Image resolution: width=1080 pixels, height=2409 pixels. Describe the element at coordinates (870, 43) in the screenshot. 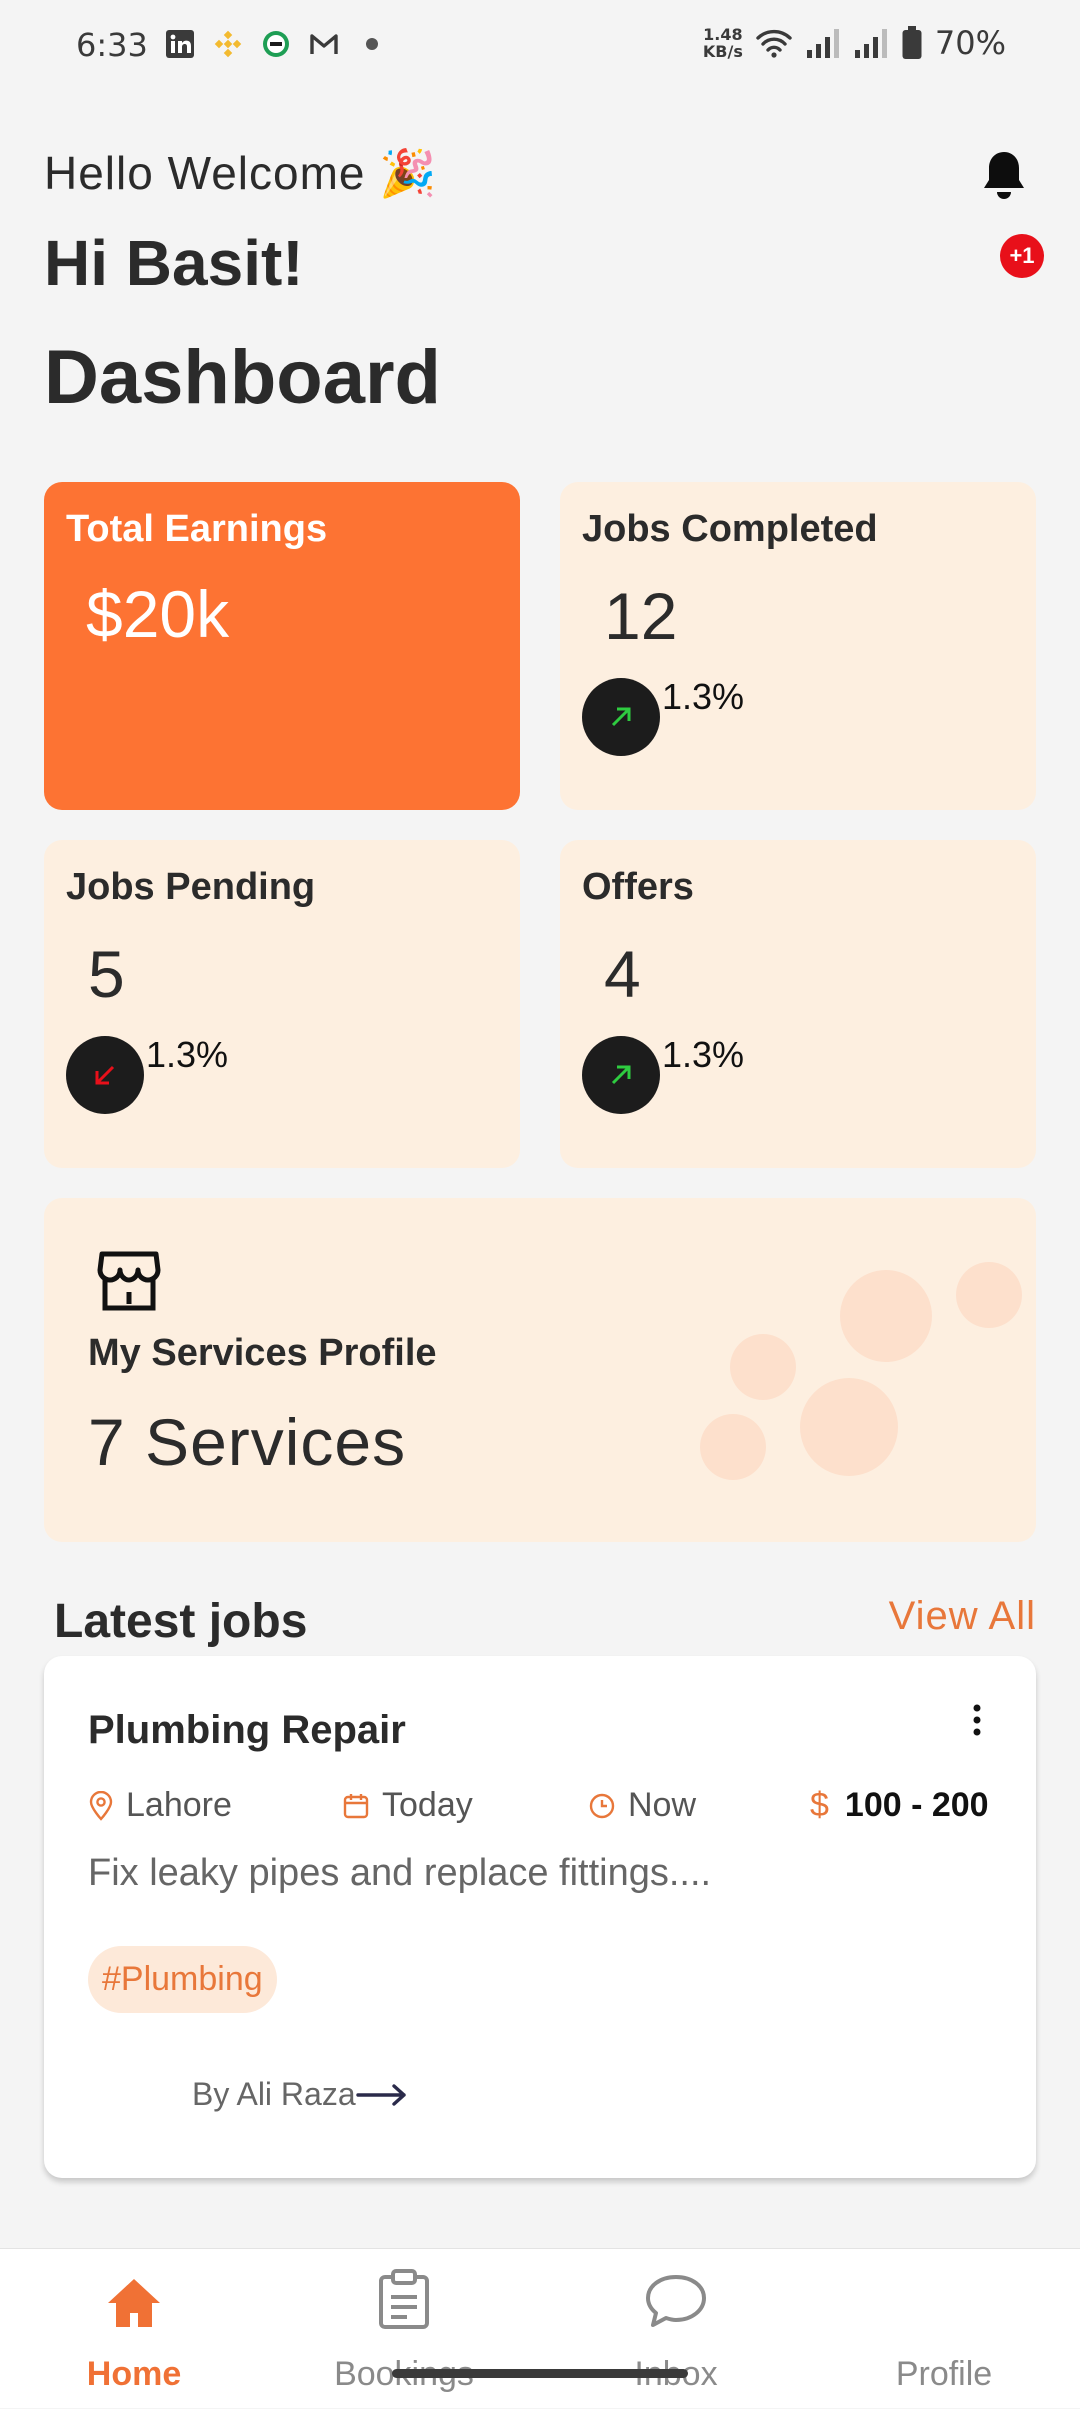

I see `signal-2-icon` at that location.